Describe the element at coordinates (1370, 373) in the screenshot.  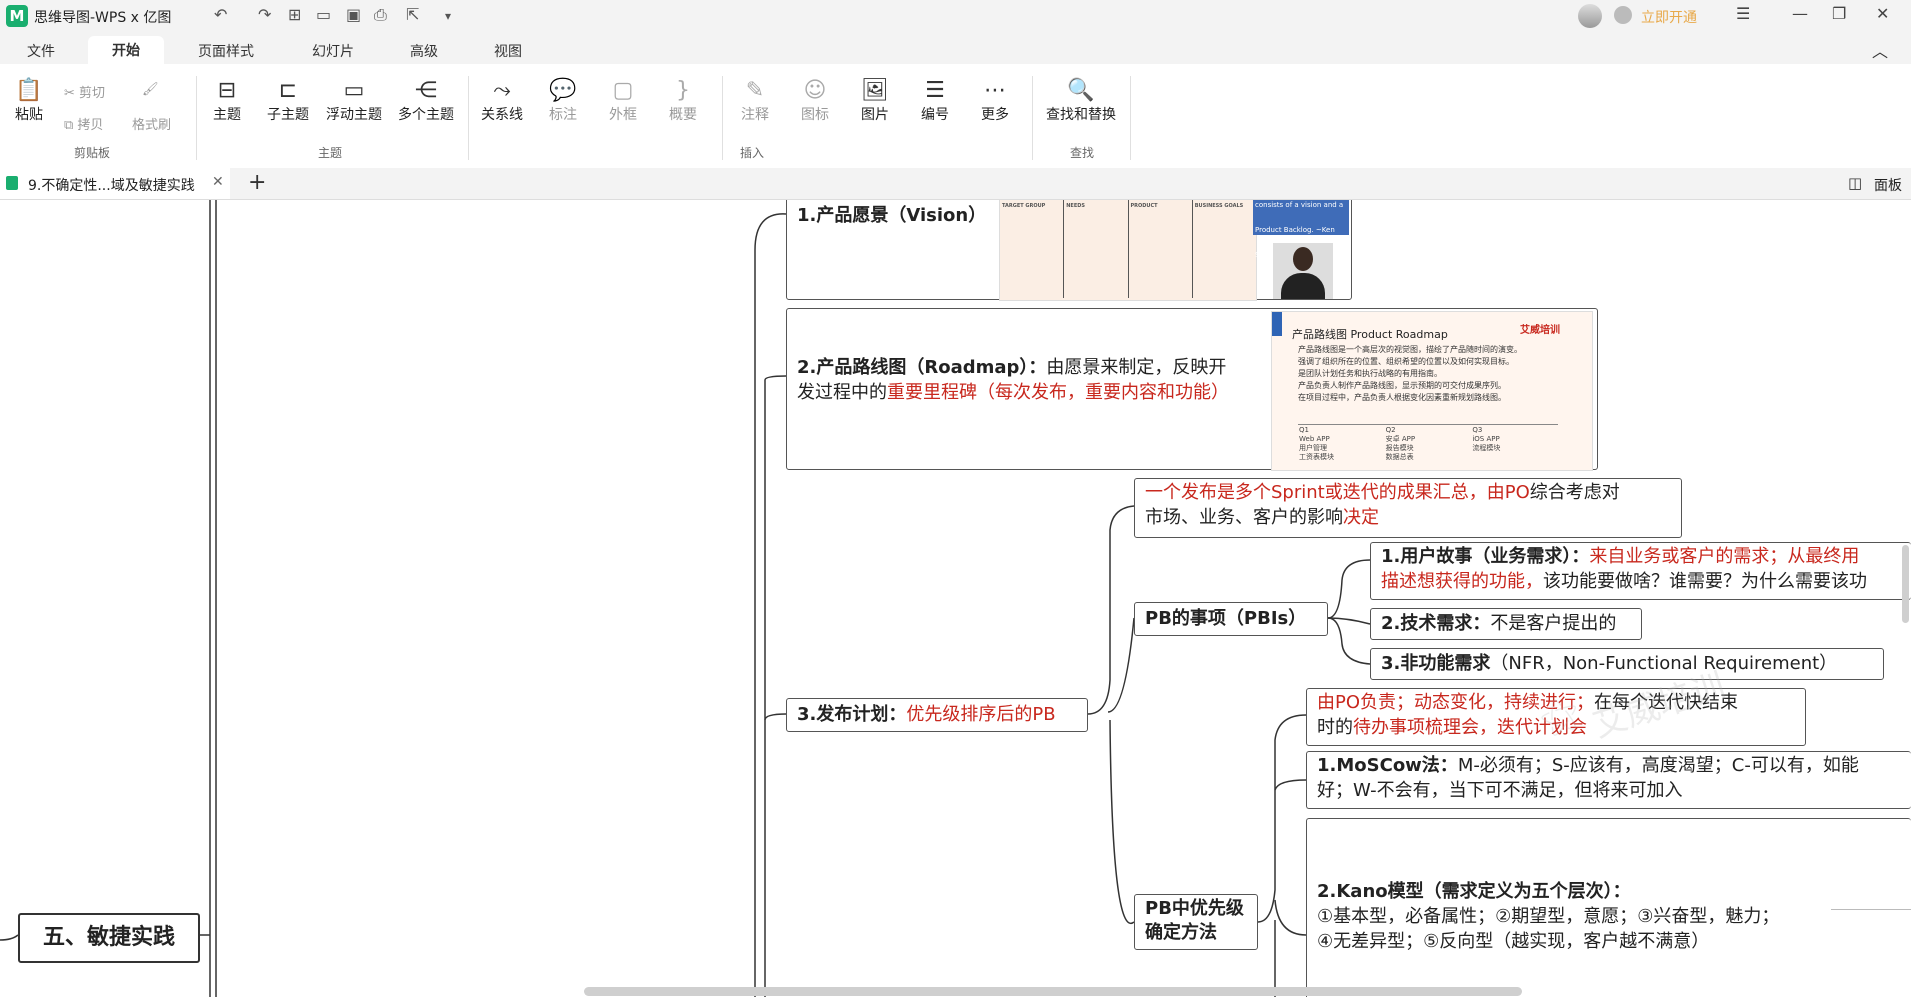
I see `roadmap-bullet: 是团队计划任务和执行战略的有用指南。` at that location.